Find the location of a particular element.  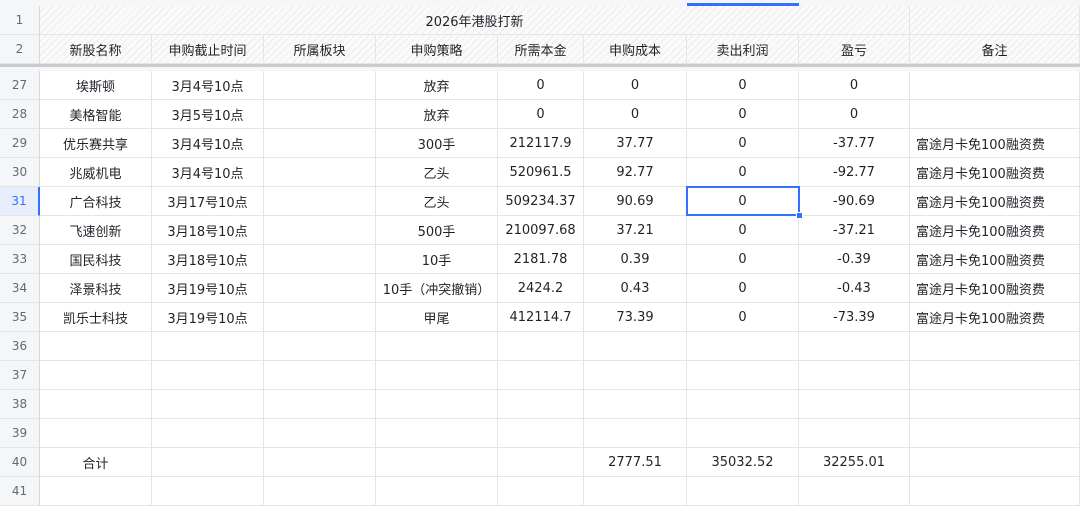

row-header: 29 is located at coordinates (20, 143).